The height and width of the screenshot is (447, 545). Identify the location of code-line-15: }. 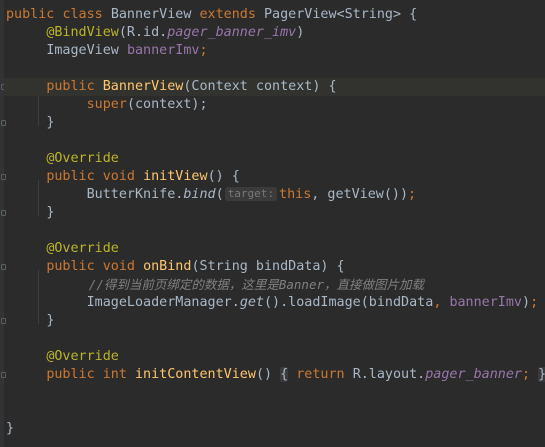
(30, 321).